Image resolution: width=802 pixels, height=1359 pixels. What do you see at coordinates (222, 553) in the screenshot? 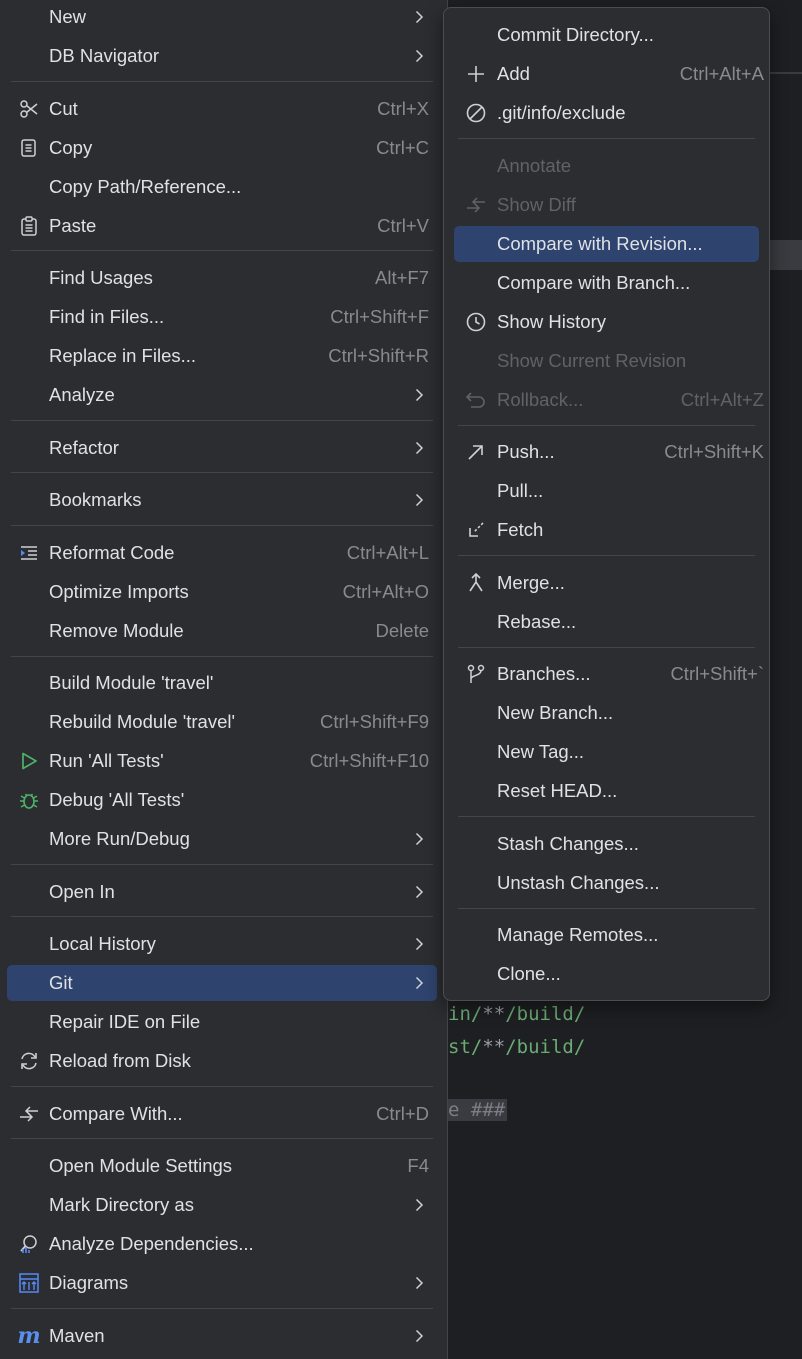
I see `menu-item-reformat-code: Reformat Code Ctrl+Alt+L` at bounding box center [222, 553].